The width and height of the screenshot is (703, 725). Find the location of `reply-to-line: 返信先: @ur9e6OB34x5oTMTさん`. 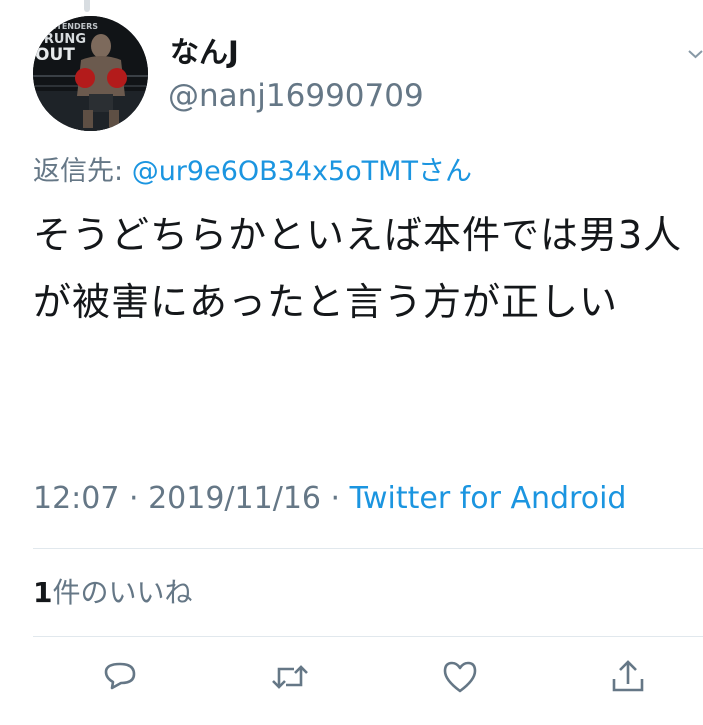

reply-to-line: 返信先: @ur9e6OB34x5oTMTさん is located at coordinates (252, 172).